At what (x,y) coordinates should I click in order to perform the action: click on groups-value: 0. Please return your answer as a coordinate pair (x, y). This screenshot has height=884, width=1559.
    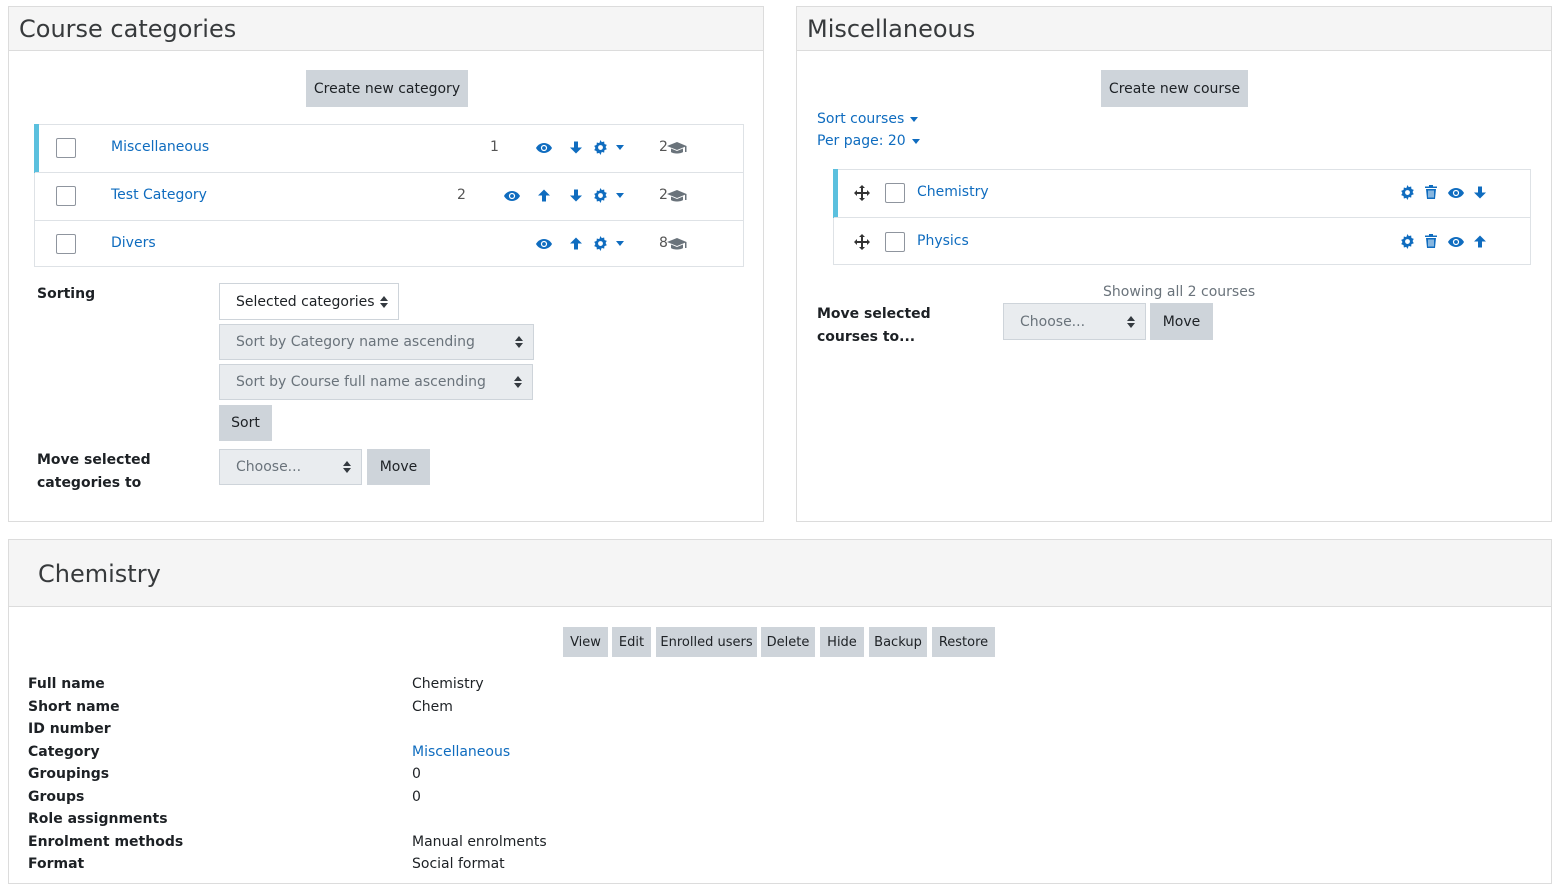
    Looking at the image, I should click on (416, 797).